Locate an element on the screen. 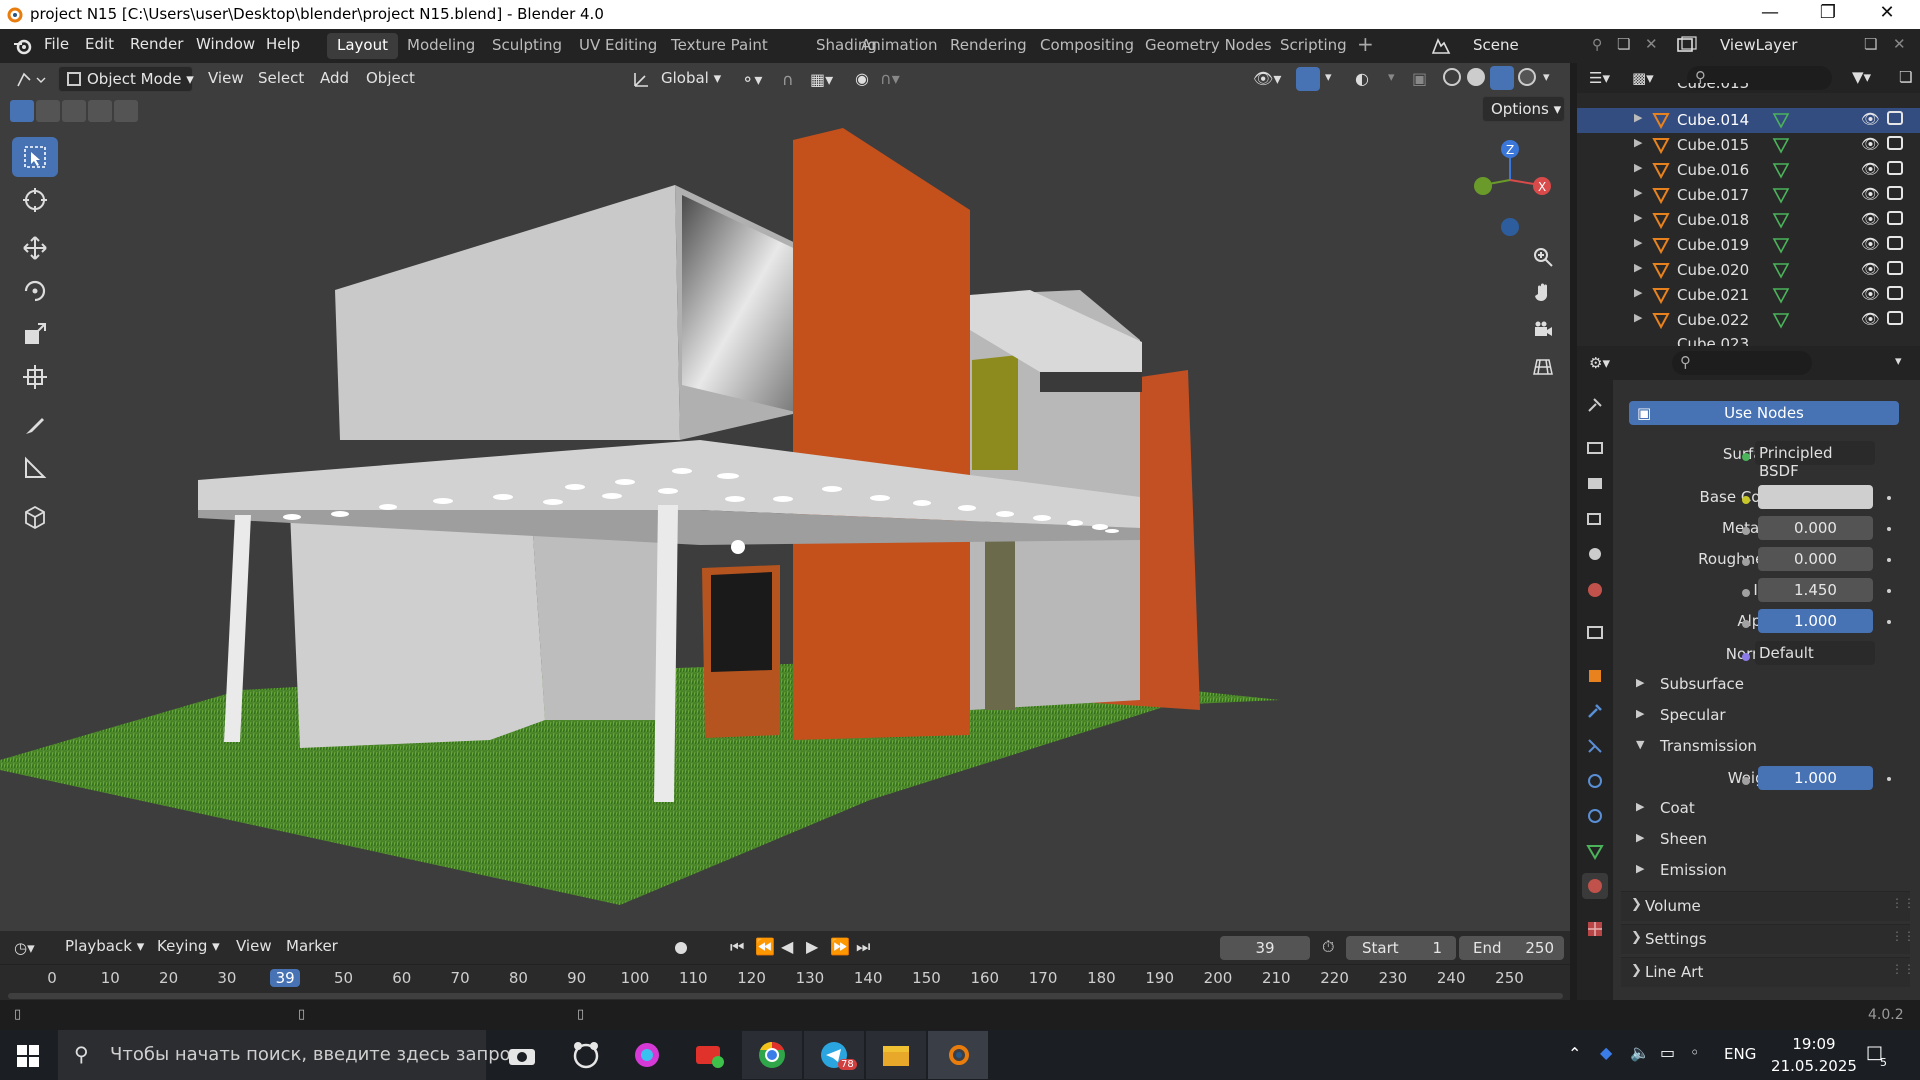 This screenshot has height=1080, width=1920. object-tab-icon is located at coordinates (1595, 676).